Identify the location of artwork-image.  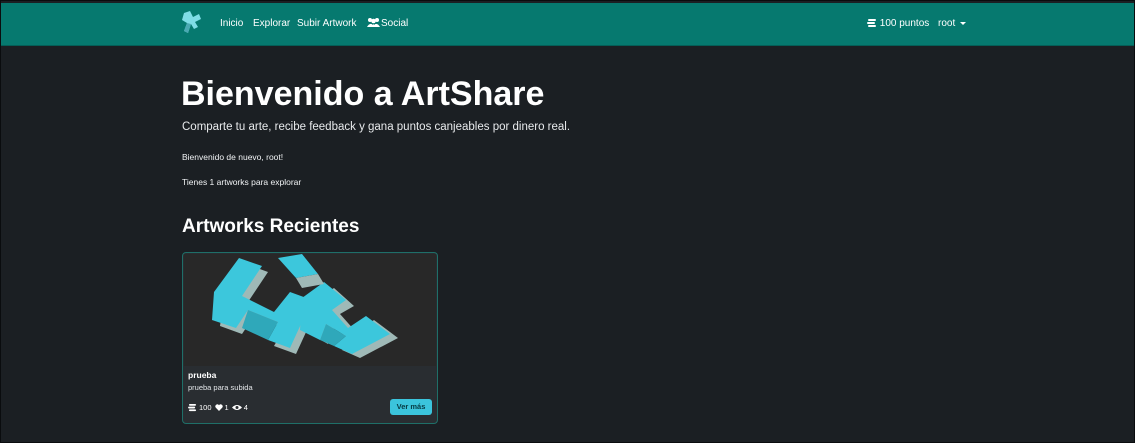
(310, 310).